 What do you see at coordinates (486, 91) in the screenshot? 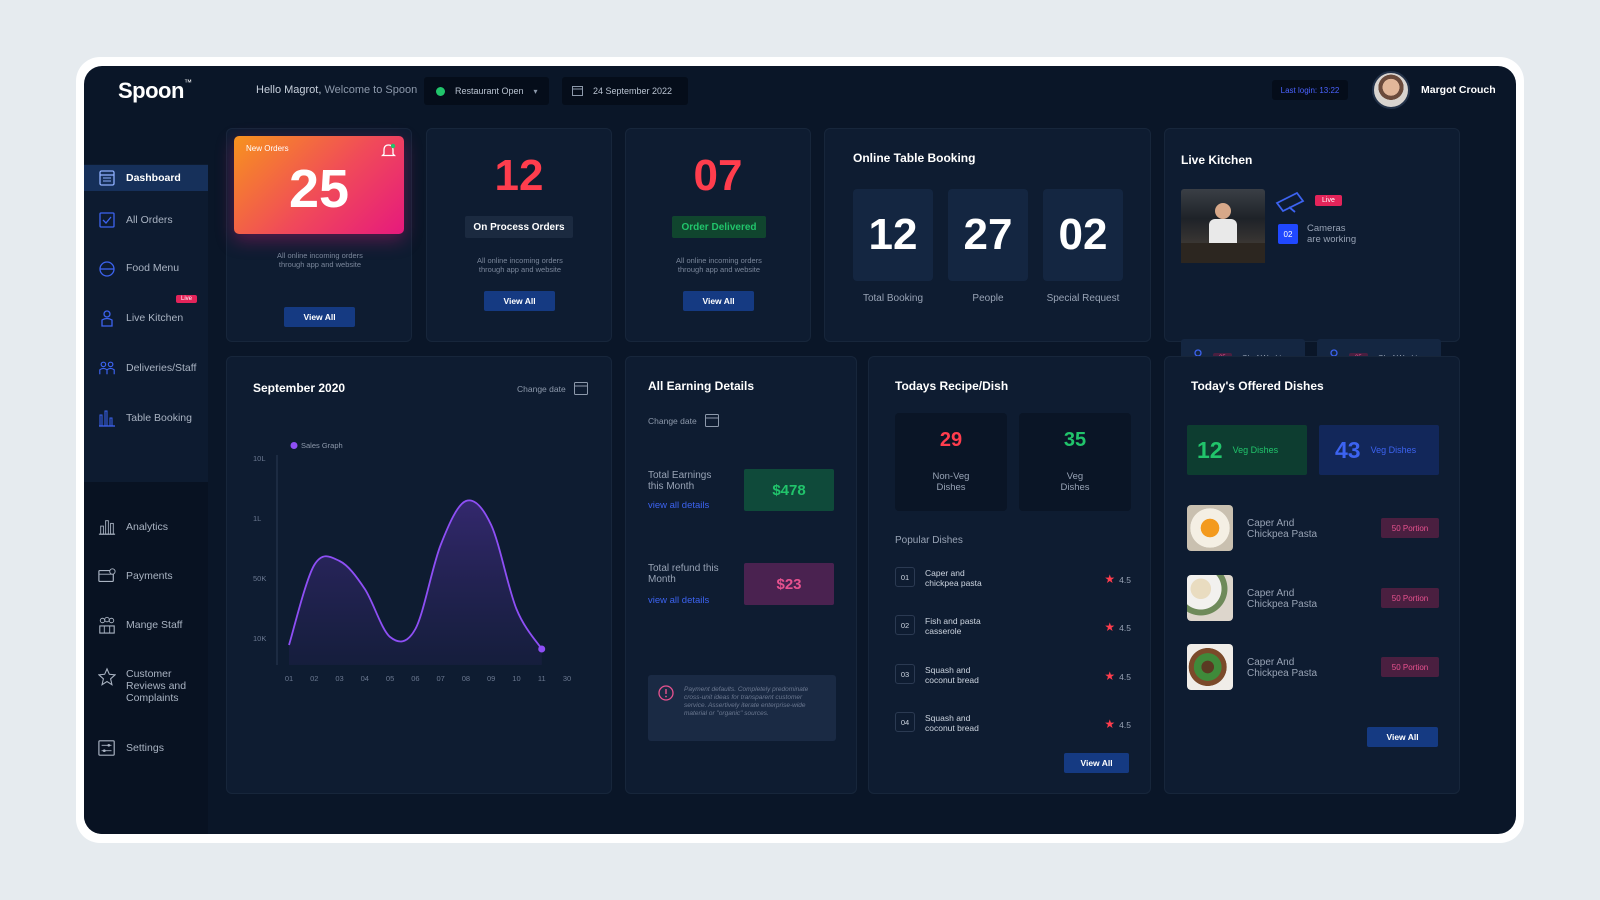
I see `restaurant-status-dropdown: Restaurant Open ▾` at bounding box center [486, 91].